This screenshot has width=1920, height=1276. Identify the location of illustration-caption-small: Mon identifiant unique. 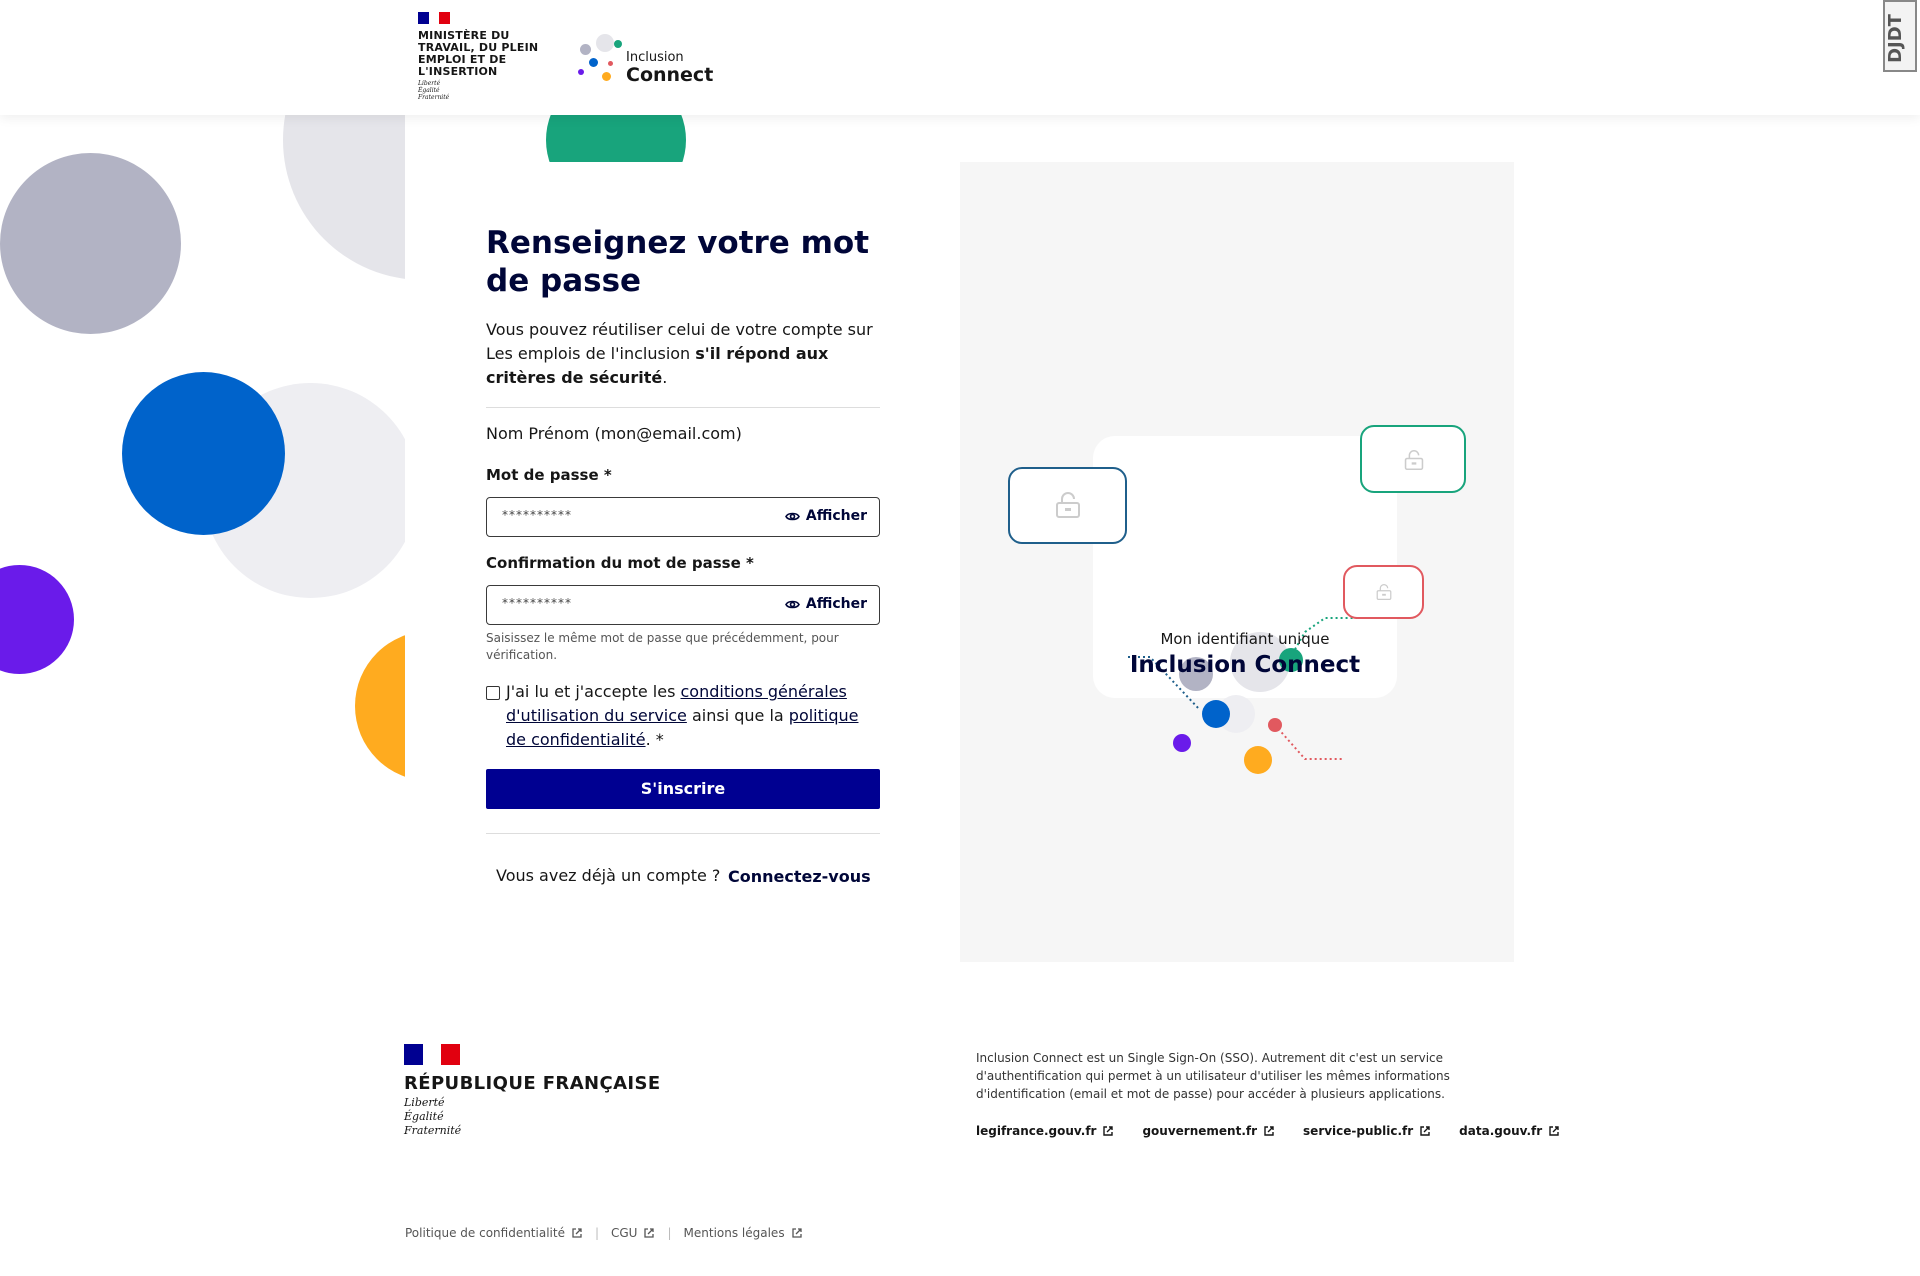
(1245, 639).